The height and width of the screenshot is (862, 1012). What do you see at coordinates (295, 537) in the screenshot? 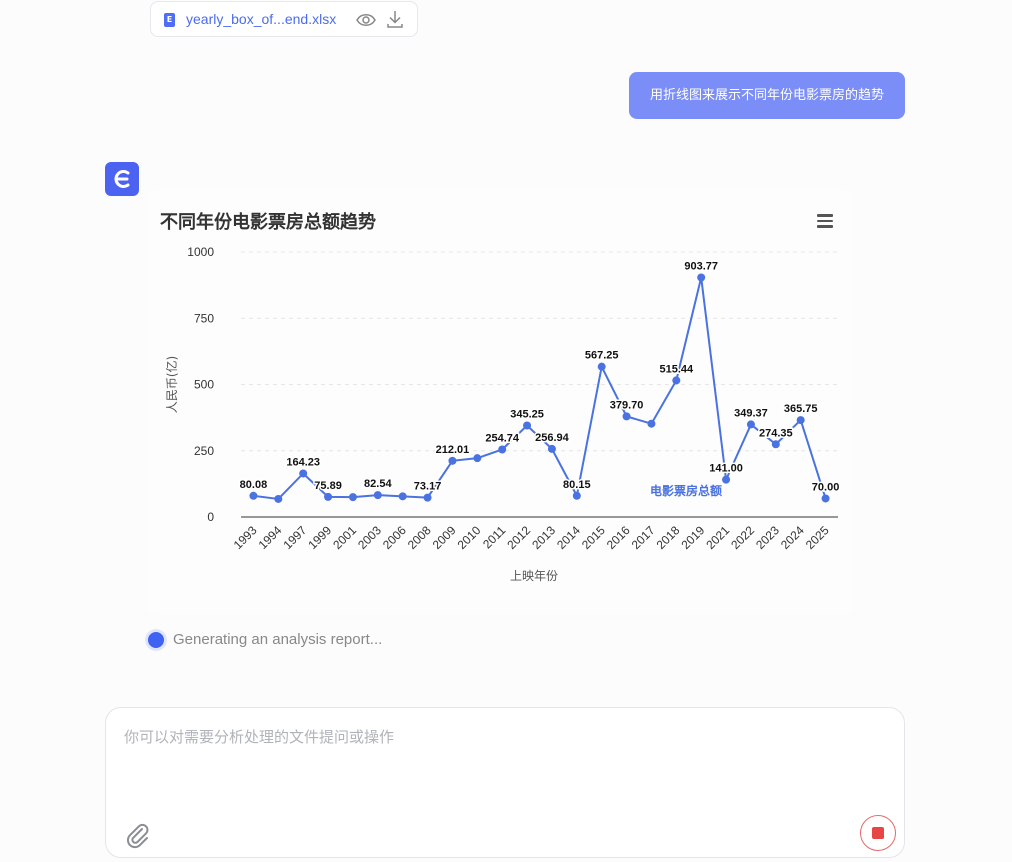
I see `x-tick-label: 1997` at bounding box center [295, 537].